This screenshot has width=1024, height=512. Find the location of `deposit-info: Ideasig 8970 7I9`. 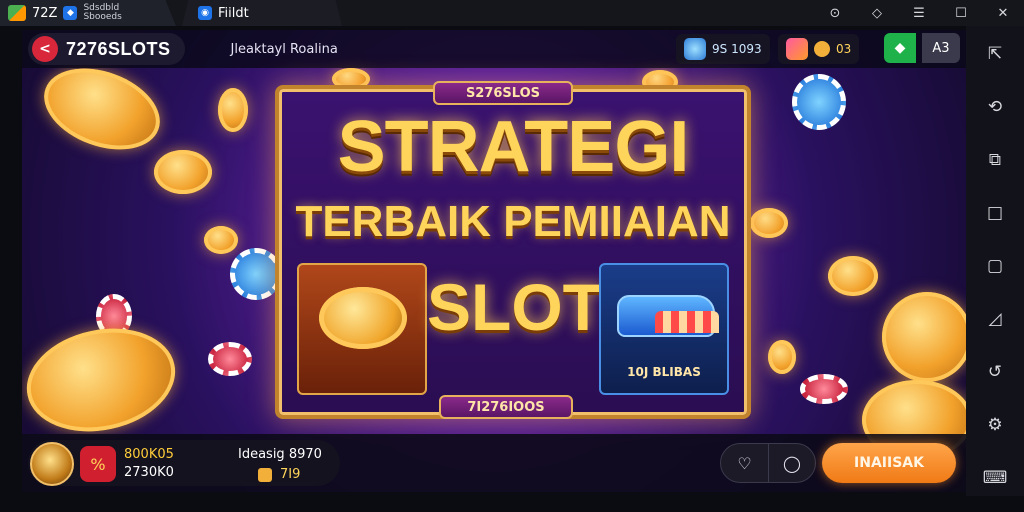

deposit-info: Ideasig 8970 7I9 is located at coordinates (280, 465).